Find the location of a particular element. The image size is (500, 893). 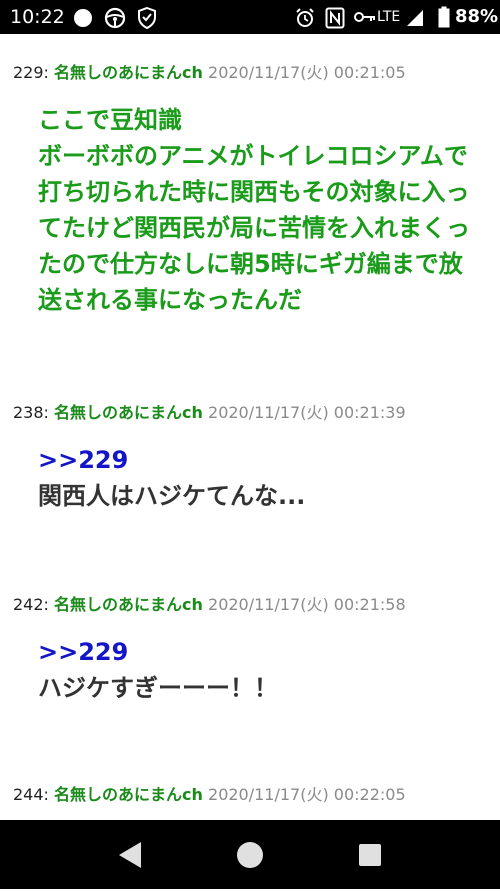

post-header: 238: 名無しのあにまんch 2020/11/17(火) 00:21:39 is located at coordinates (209, 413).